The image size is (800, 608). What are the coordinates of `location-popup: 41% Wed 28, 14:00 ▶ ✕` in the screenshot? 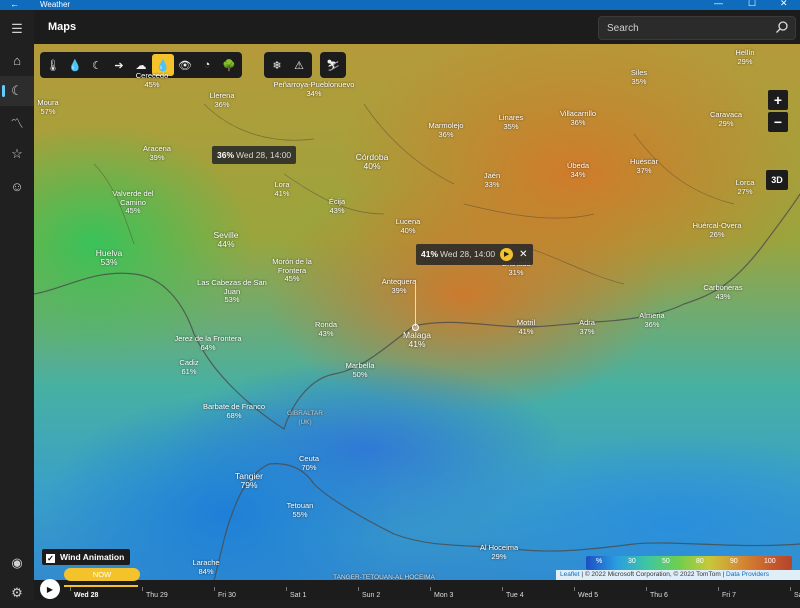 It's located at (474, 254).